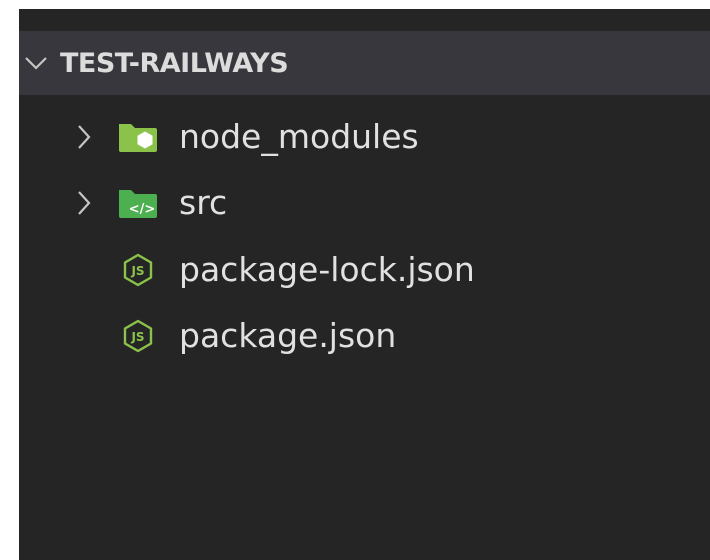  Describe the element at coordinates (174, 63) in the screenshot. I see `folder-name: TEST-RAILWAYS` at that location.